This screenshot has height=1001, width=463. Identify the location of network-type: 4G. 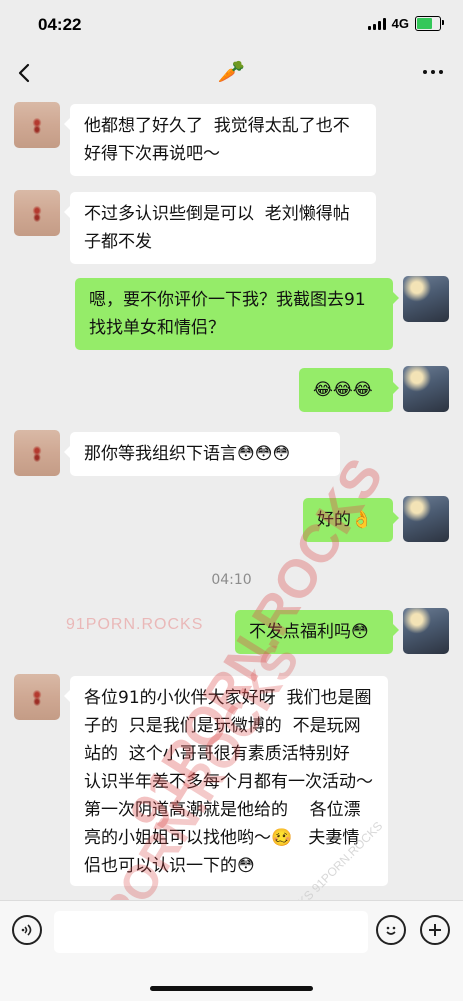
(400, 23).